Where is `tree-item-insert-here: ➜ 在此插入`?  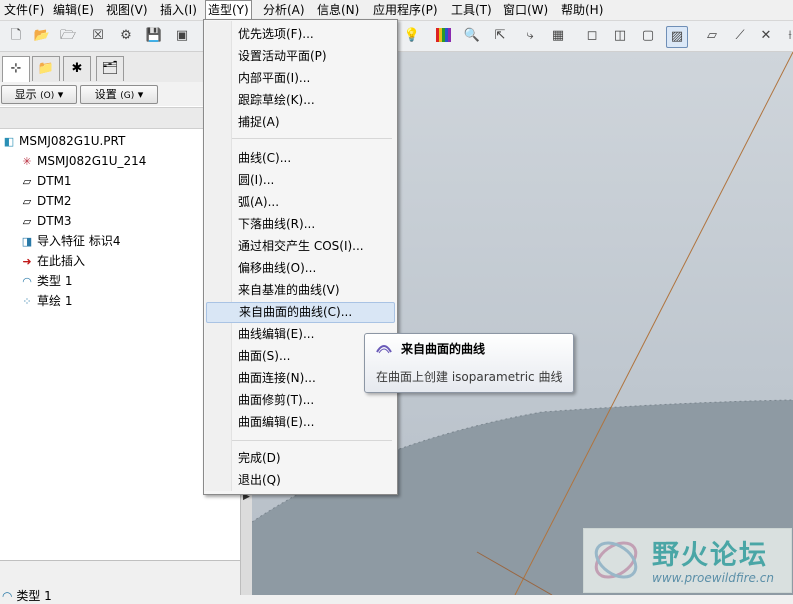 tree-item-insert-here: ➜ 在此插入 is located at coordinates (52, 261).